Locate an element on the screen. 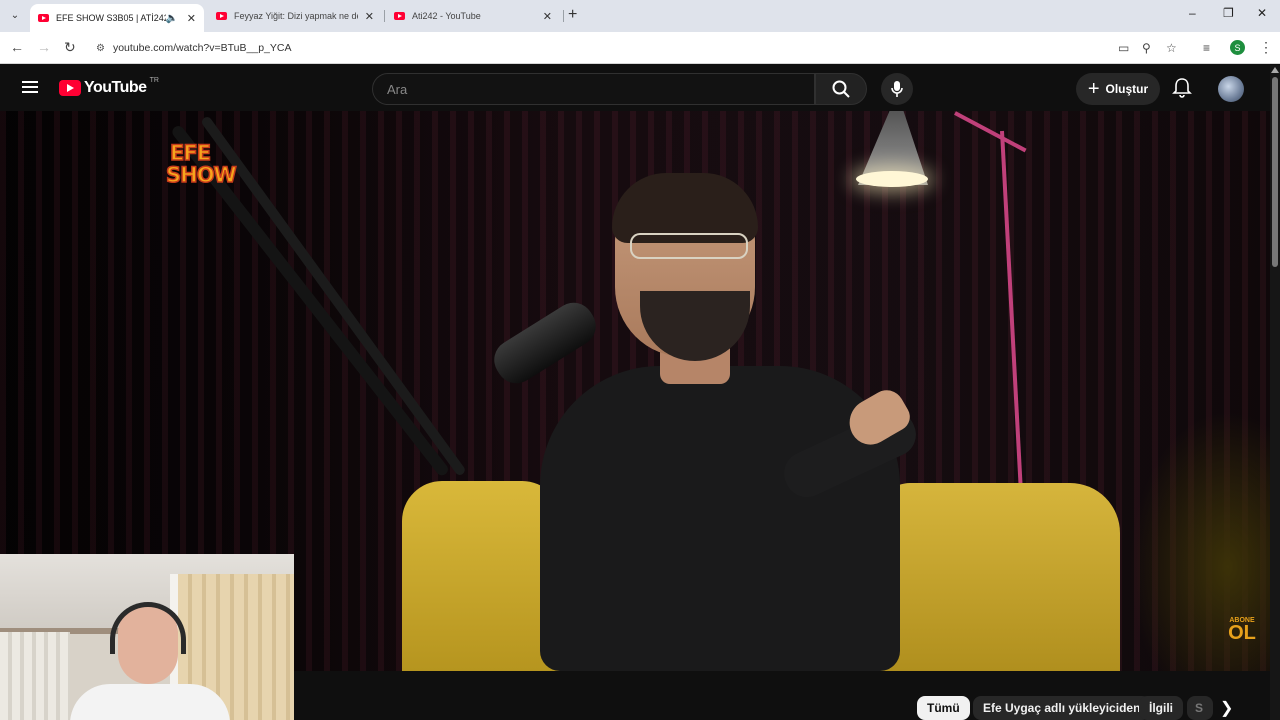  chevron-down-icon: ⌄ is located at coordinates (15, 15).